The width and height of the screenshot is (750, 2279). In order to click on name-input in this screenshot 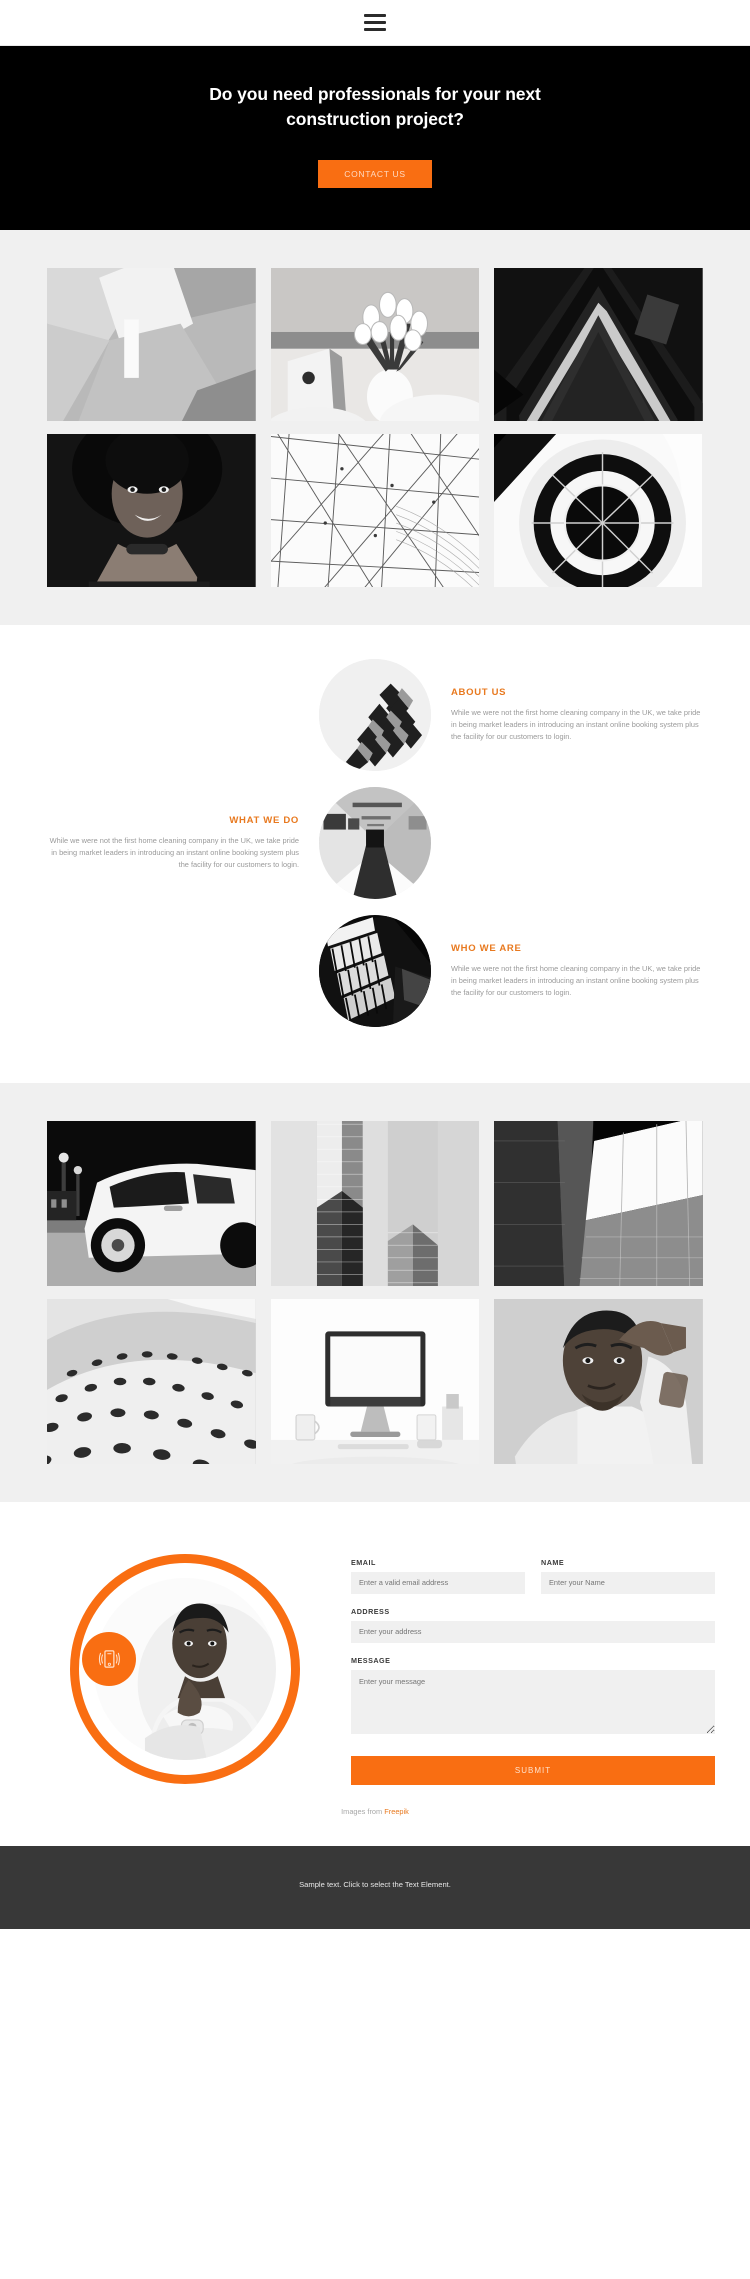, I will do `click(628, 1582)`.